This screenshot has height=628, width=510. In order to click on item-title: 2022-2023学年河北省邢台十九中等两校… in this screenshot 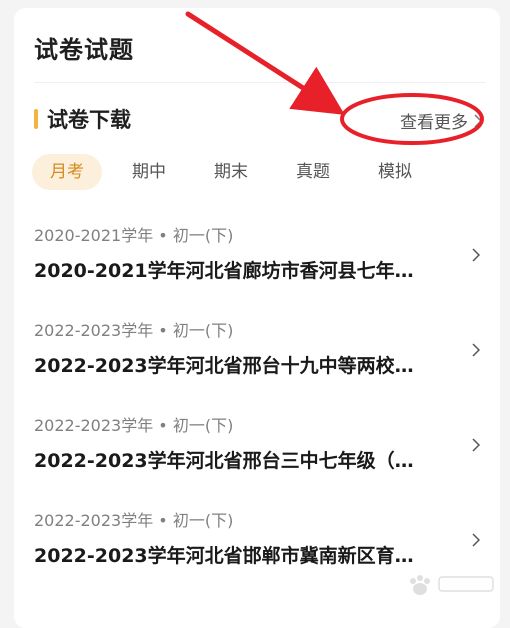, I will do `click(224, 366)`.